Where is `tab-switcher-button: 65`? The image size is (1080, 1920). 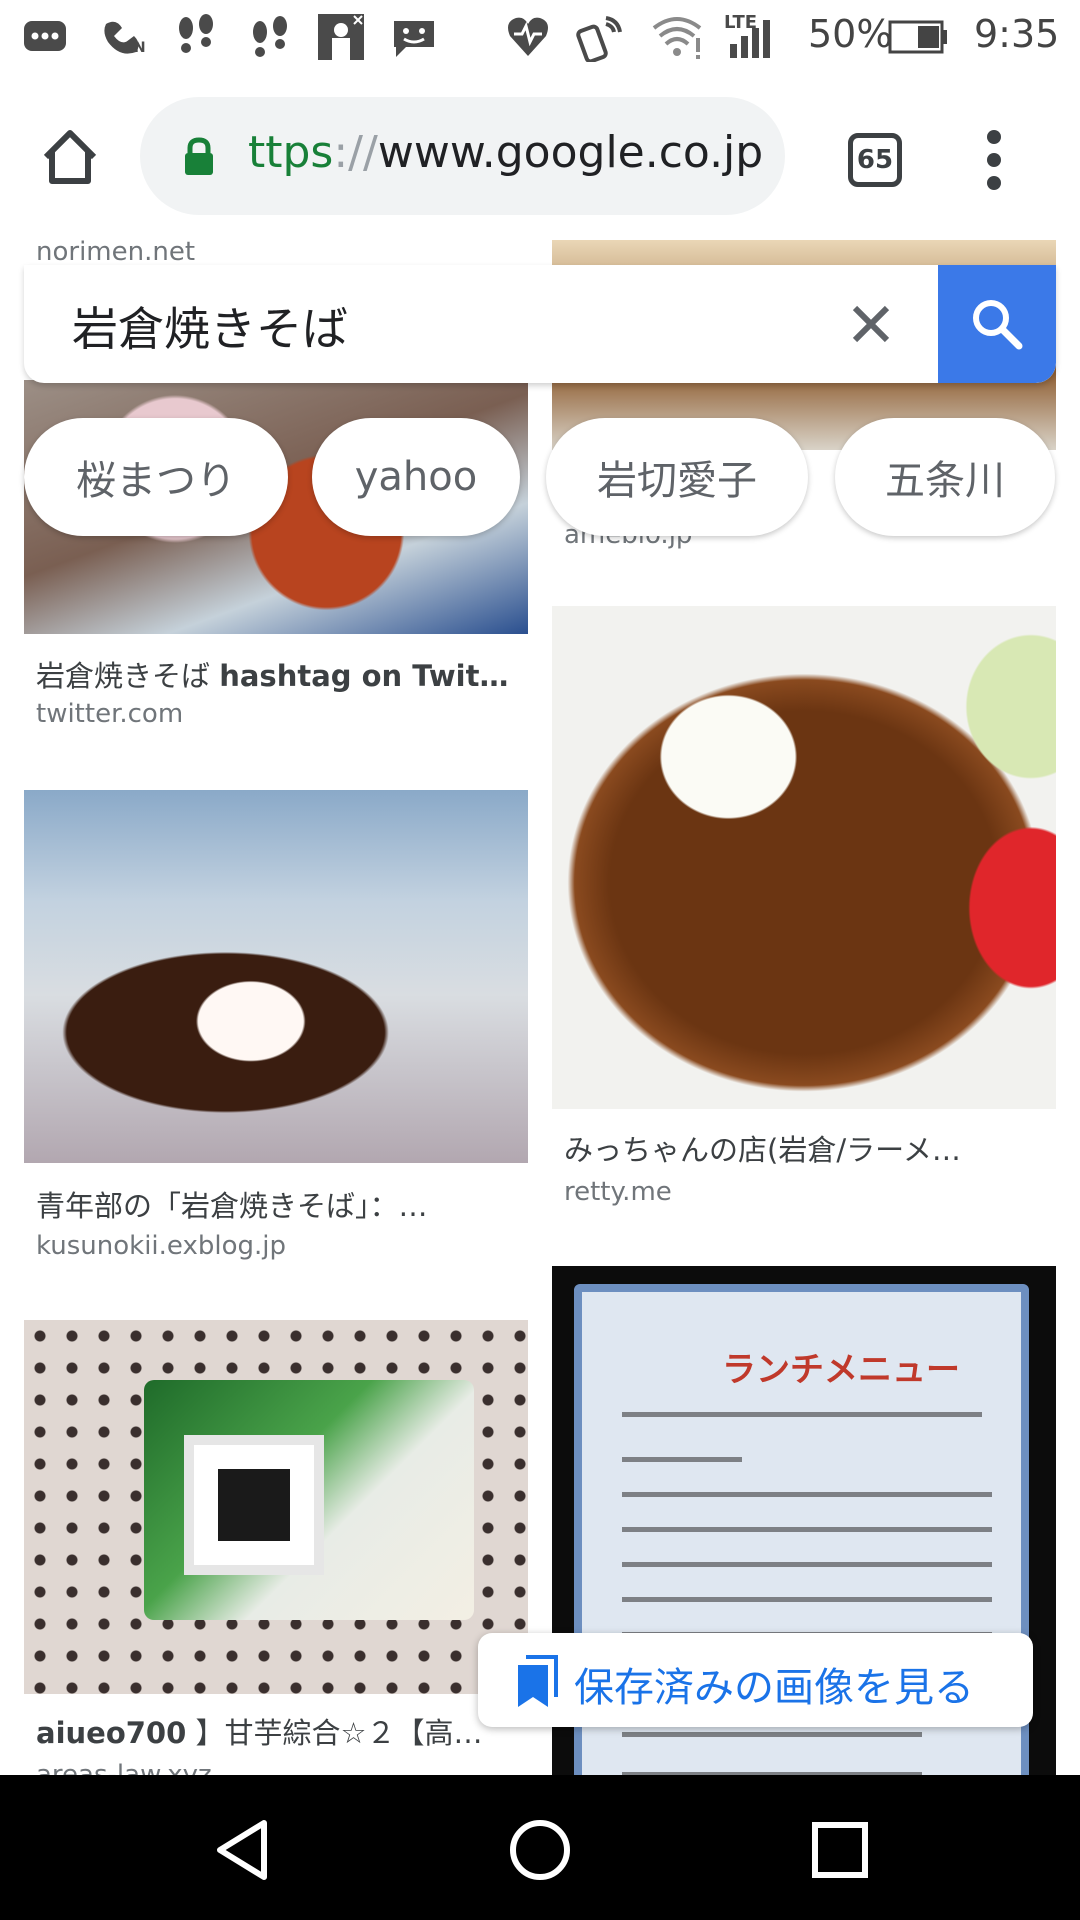
tab-switcher-button: 65 is located at coordinates (875, 160).